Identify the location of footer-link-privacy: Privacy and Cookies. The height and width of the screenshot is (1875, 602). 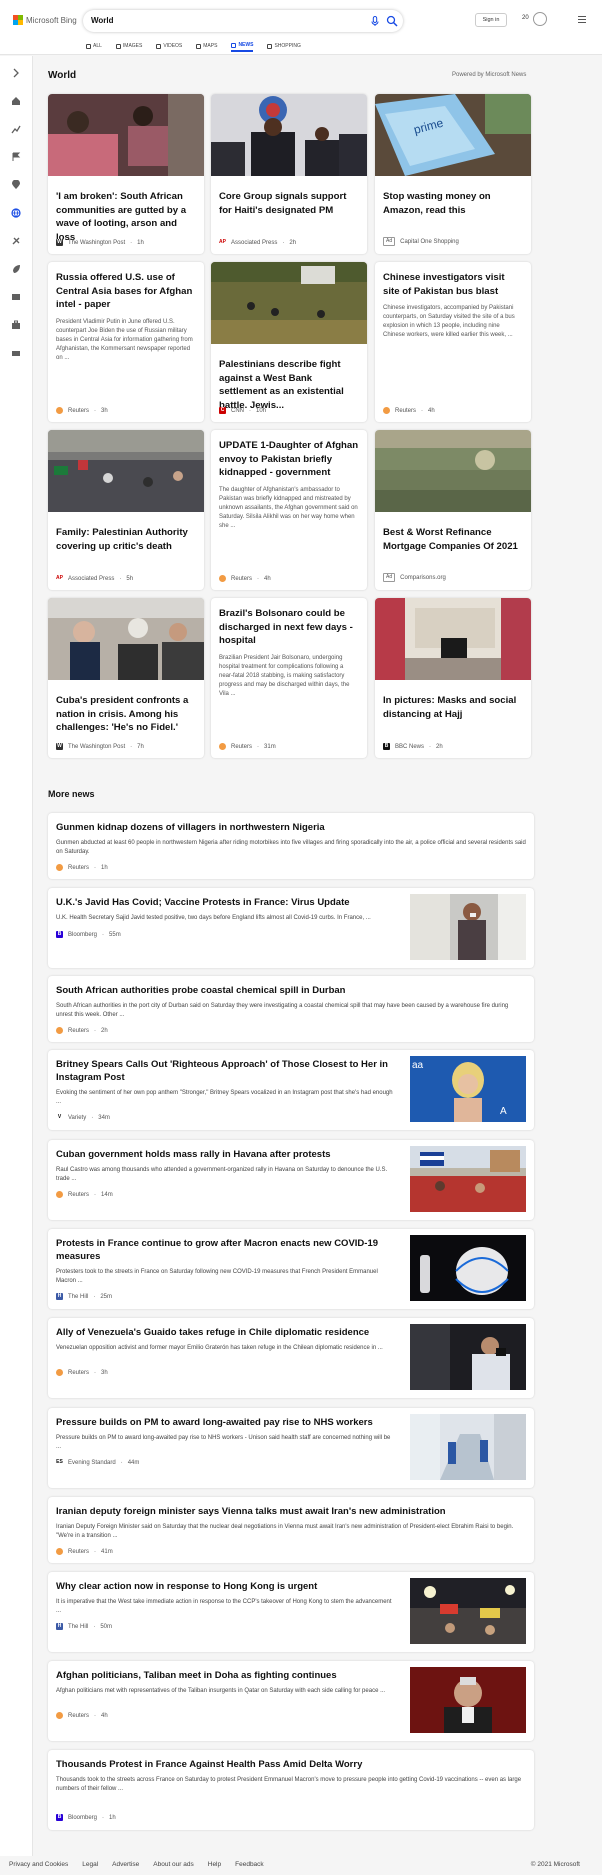
(38, 1864).